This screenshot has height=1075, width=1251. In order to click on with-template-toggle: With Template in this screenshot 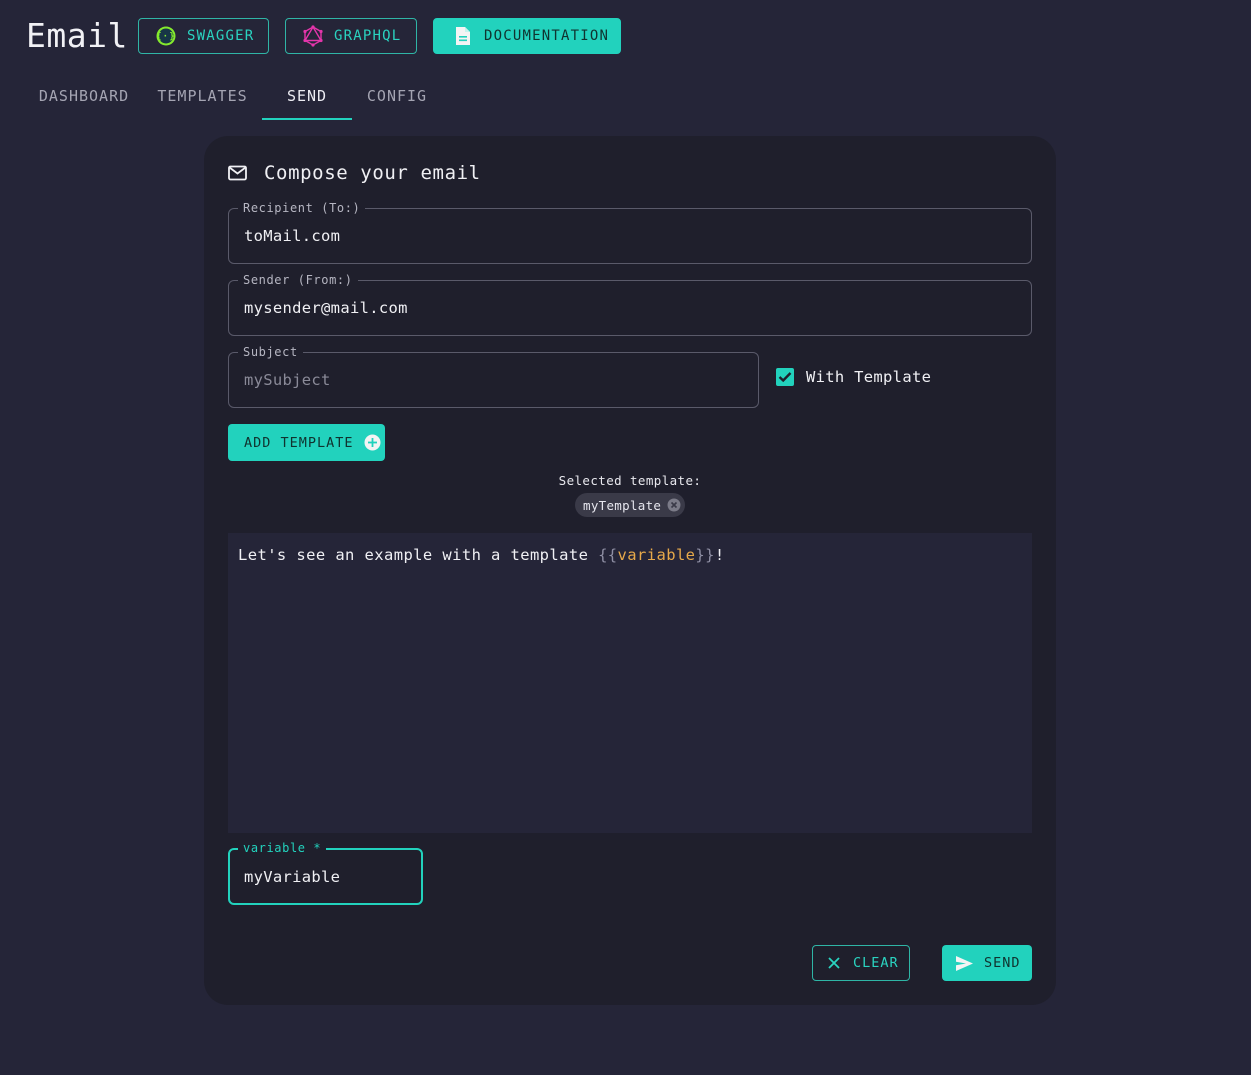, I will do `click(853, 377)`.